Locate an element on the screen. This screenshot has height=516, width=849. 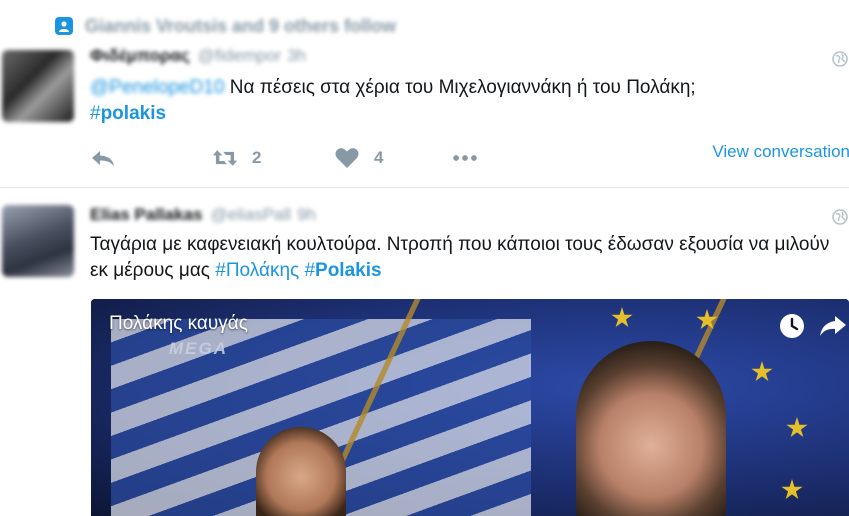
social-context-text: Giannis Vroutsis and 9 others follow is located at coordinates (241, 25).